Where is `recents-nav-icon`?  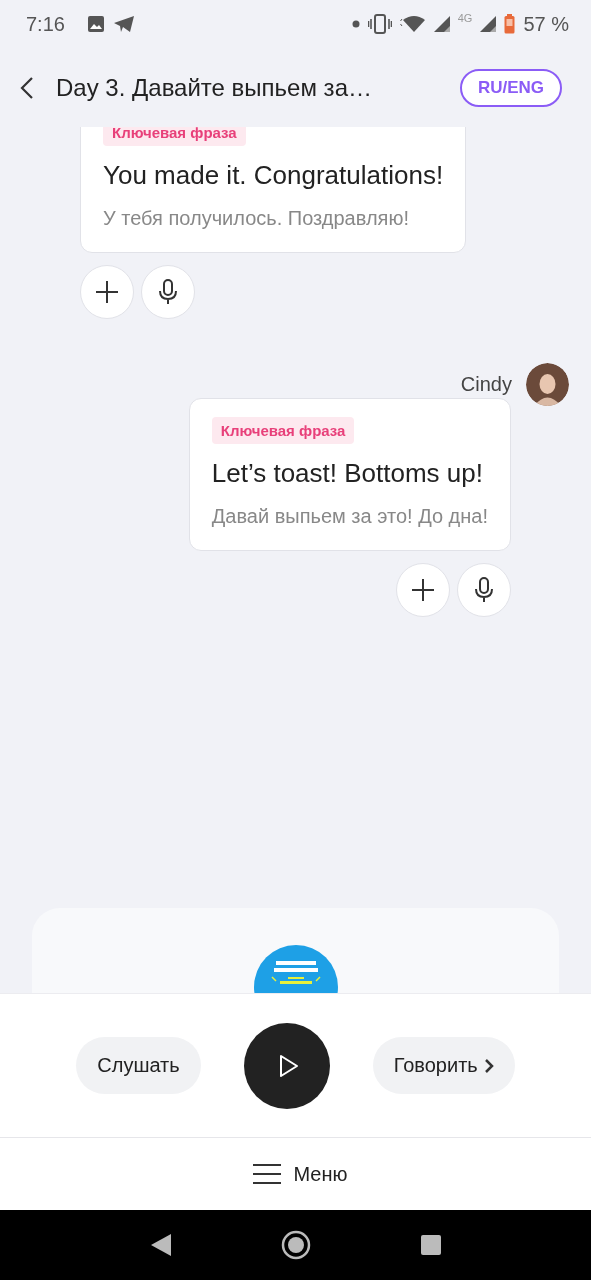 recents-nav-icon is located at coordinates (430, 1245).